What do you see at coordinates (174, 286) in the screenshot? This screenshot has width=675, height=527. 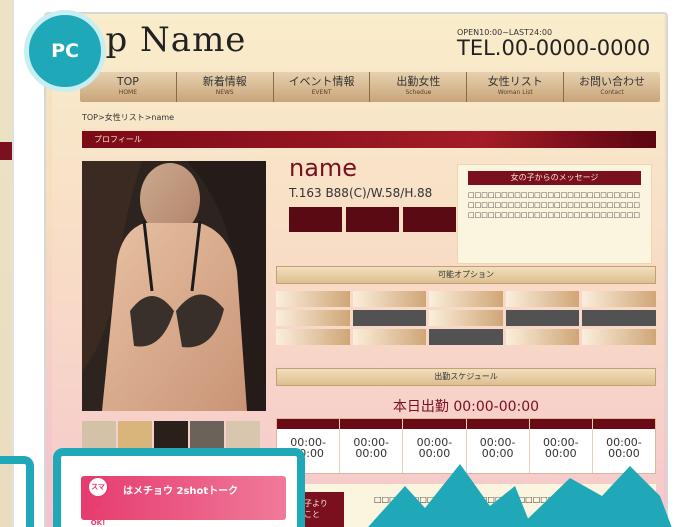 I see `profile-photo` at bounding box center [174, 286].